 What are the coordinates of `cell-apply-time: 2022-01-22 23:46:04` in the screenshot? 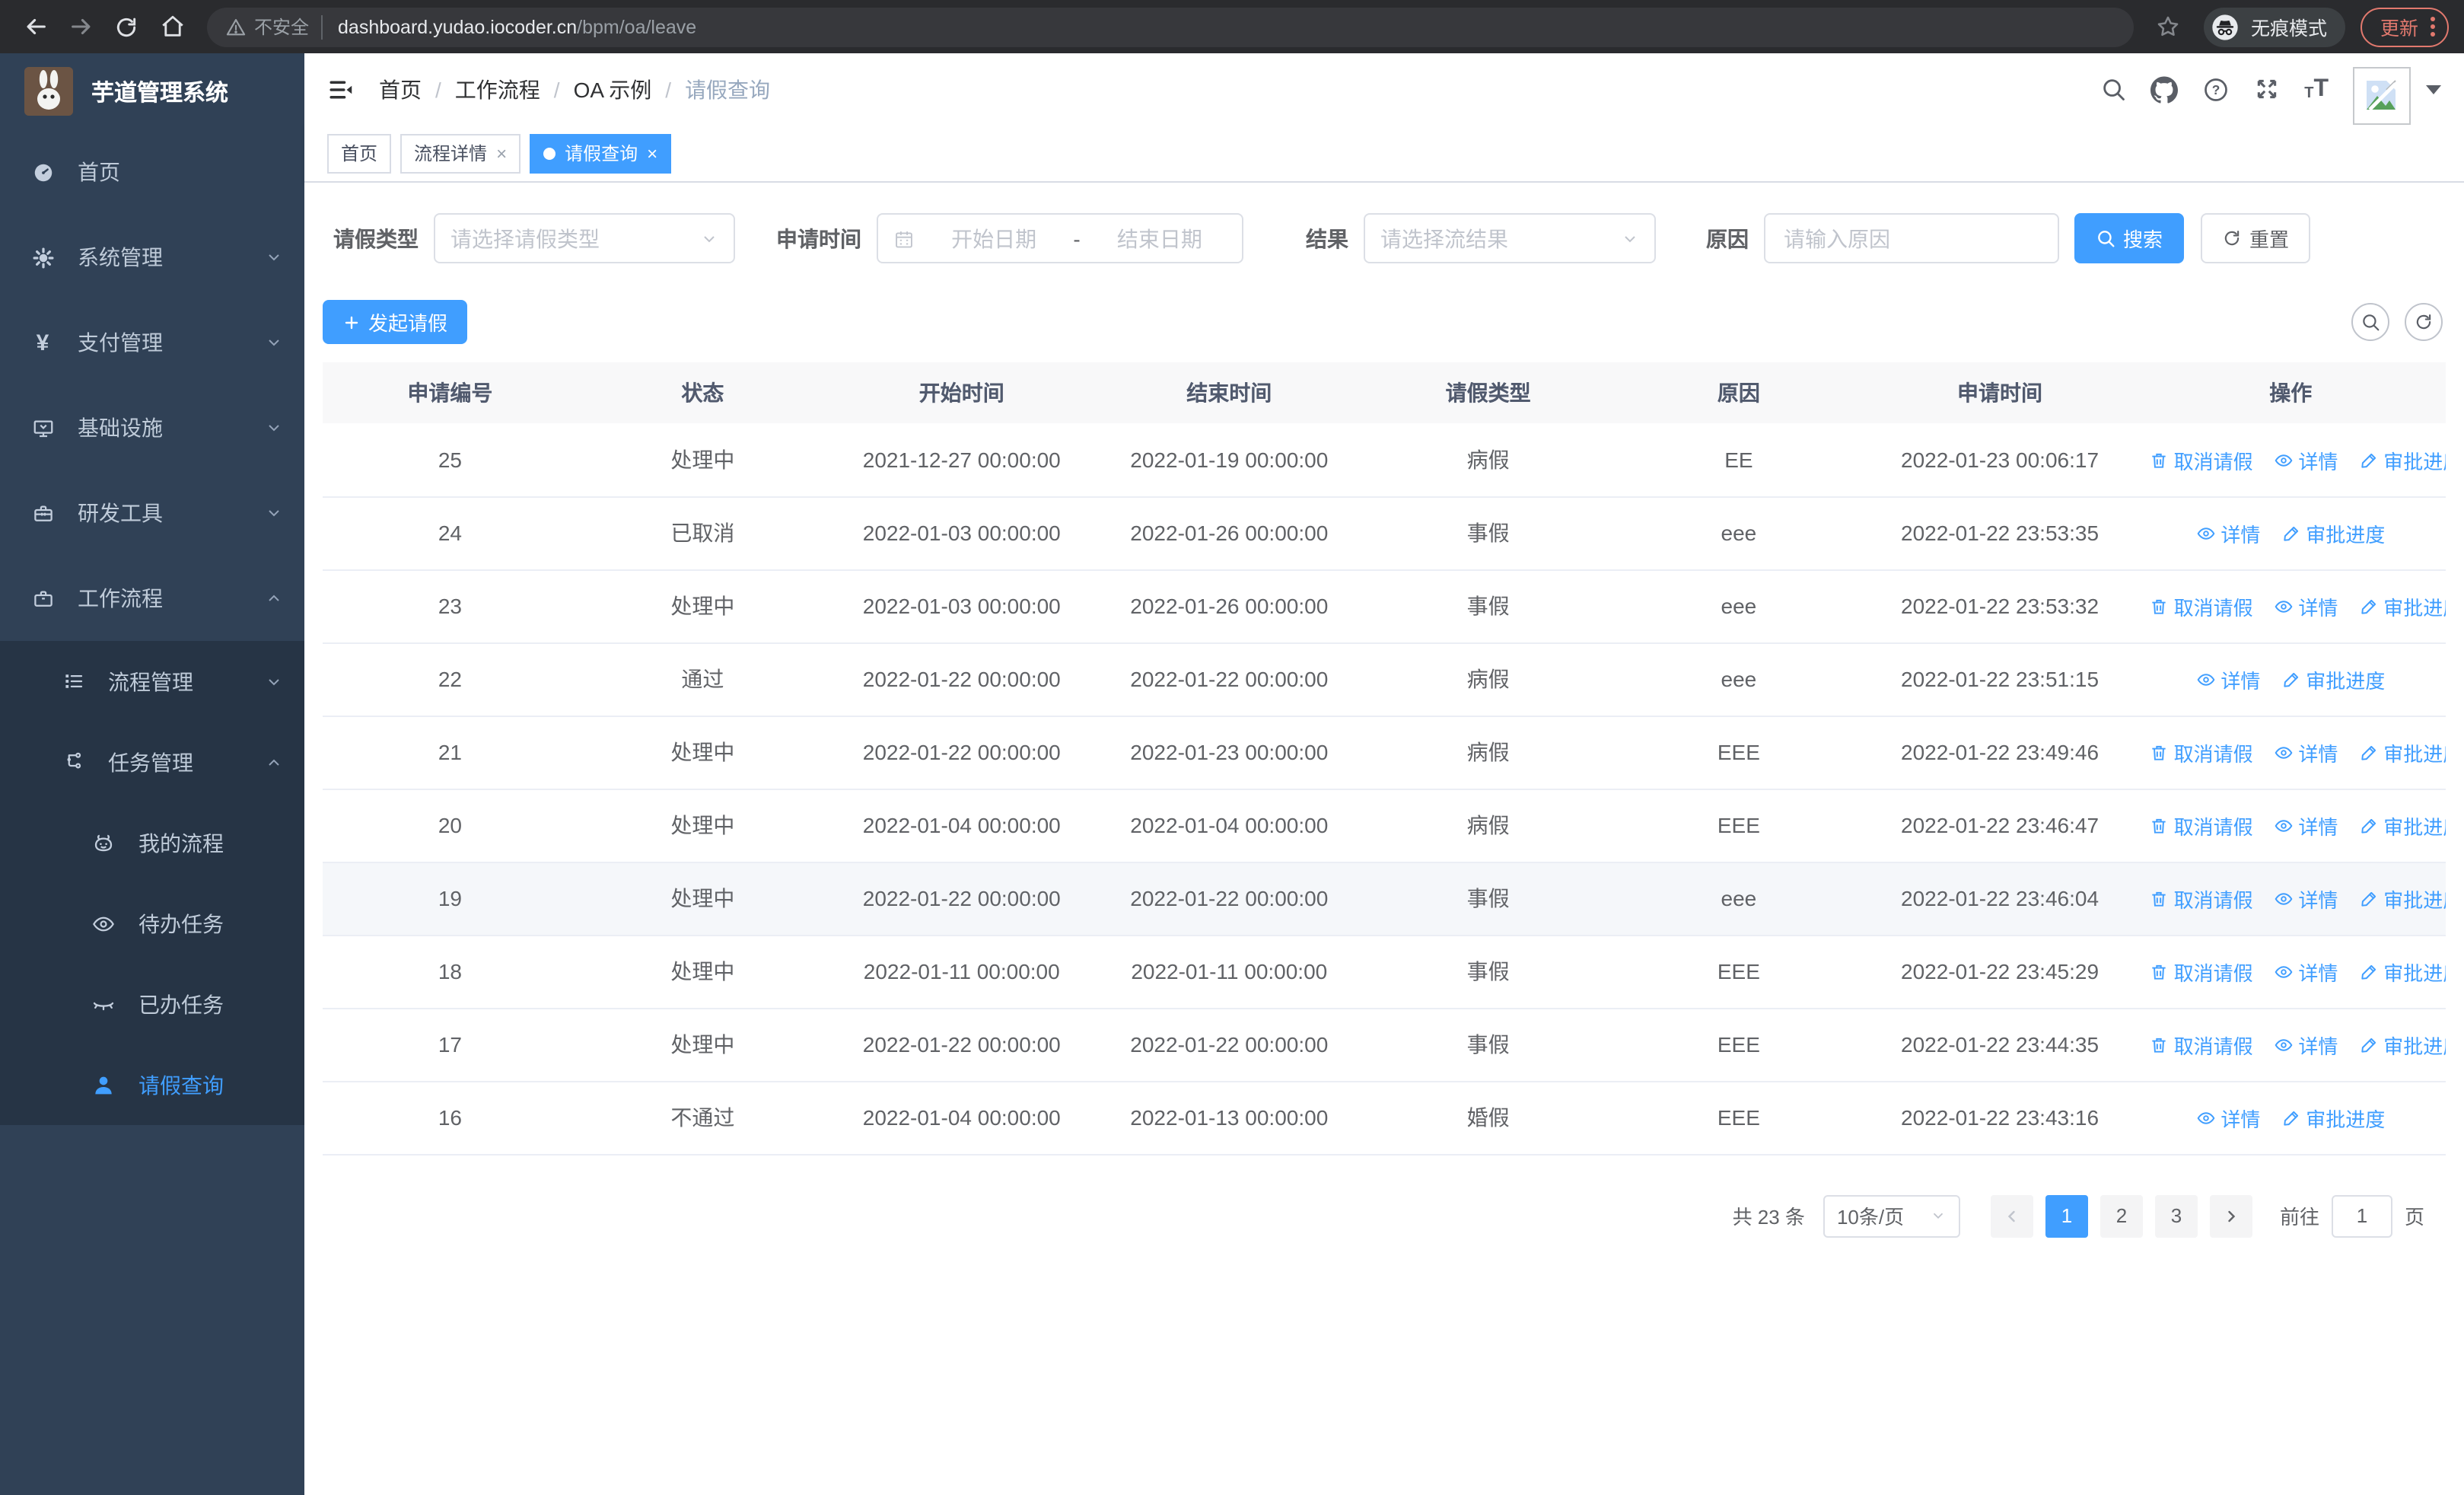 It's located at (2000, 899).